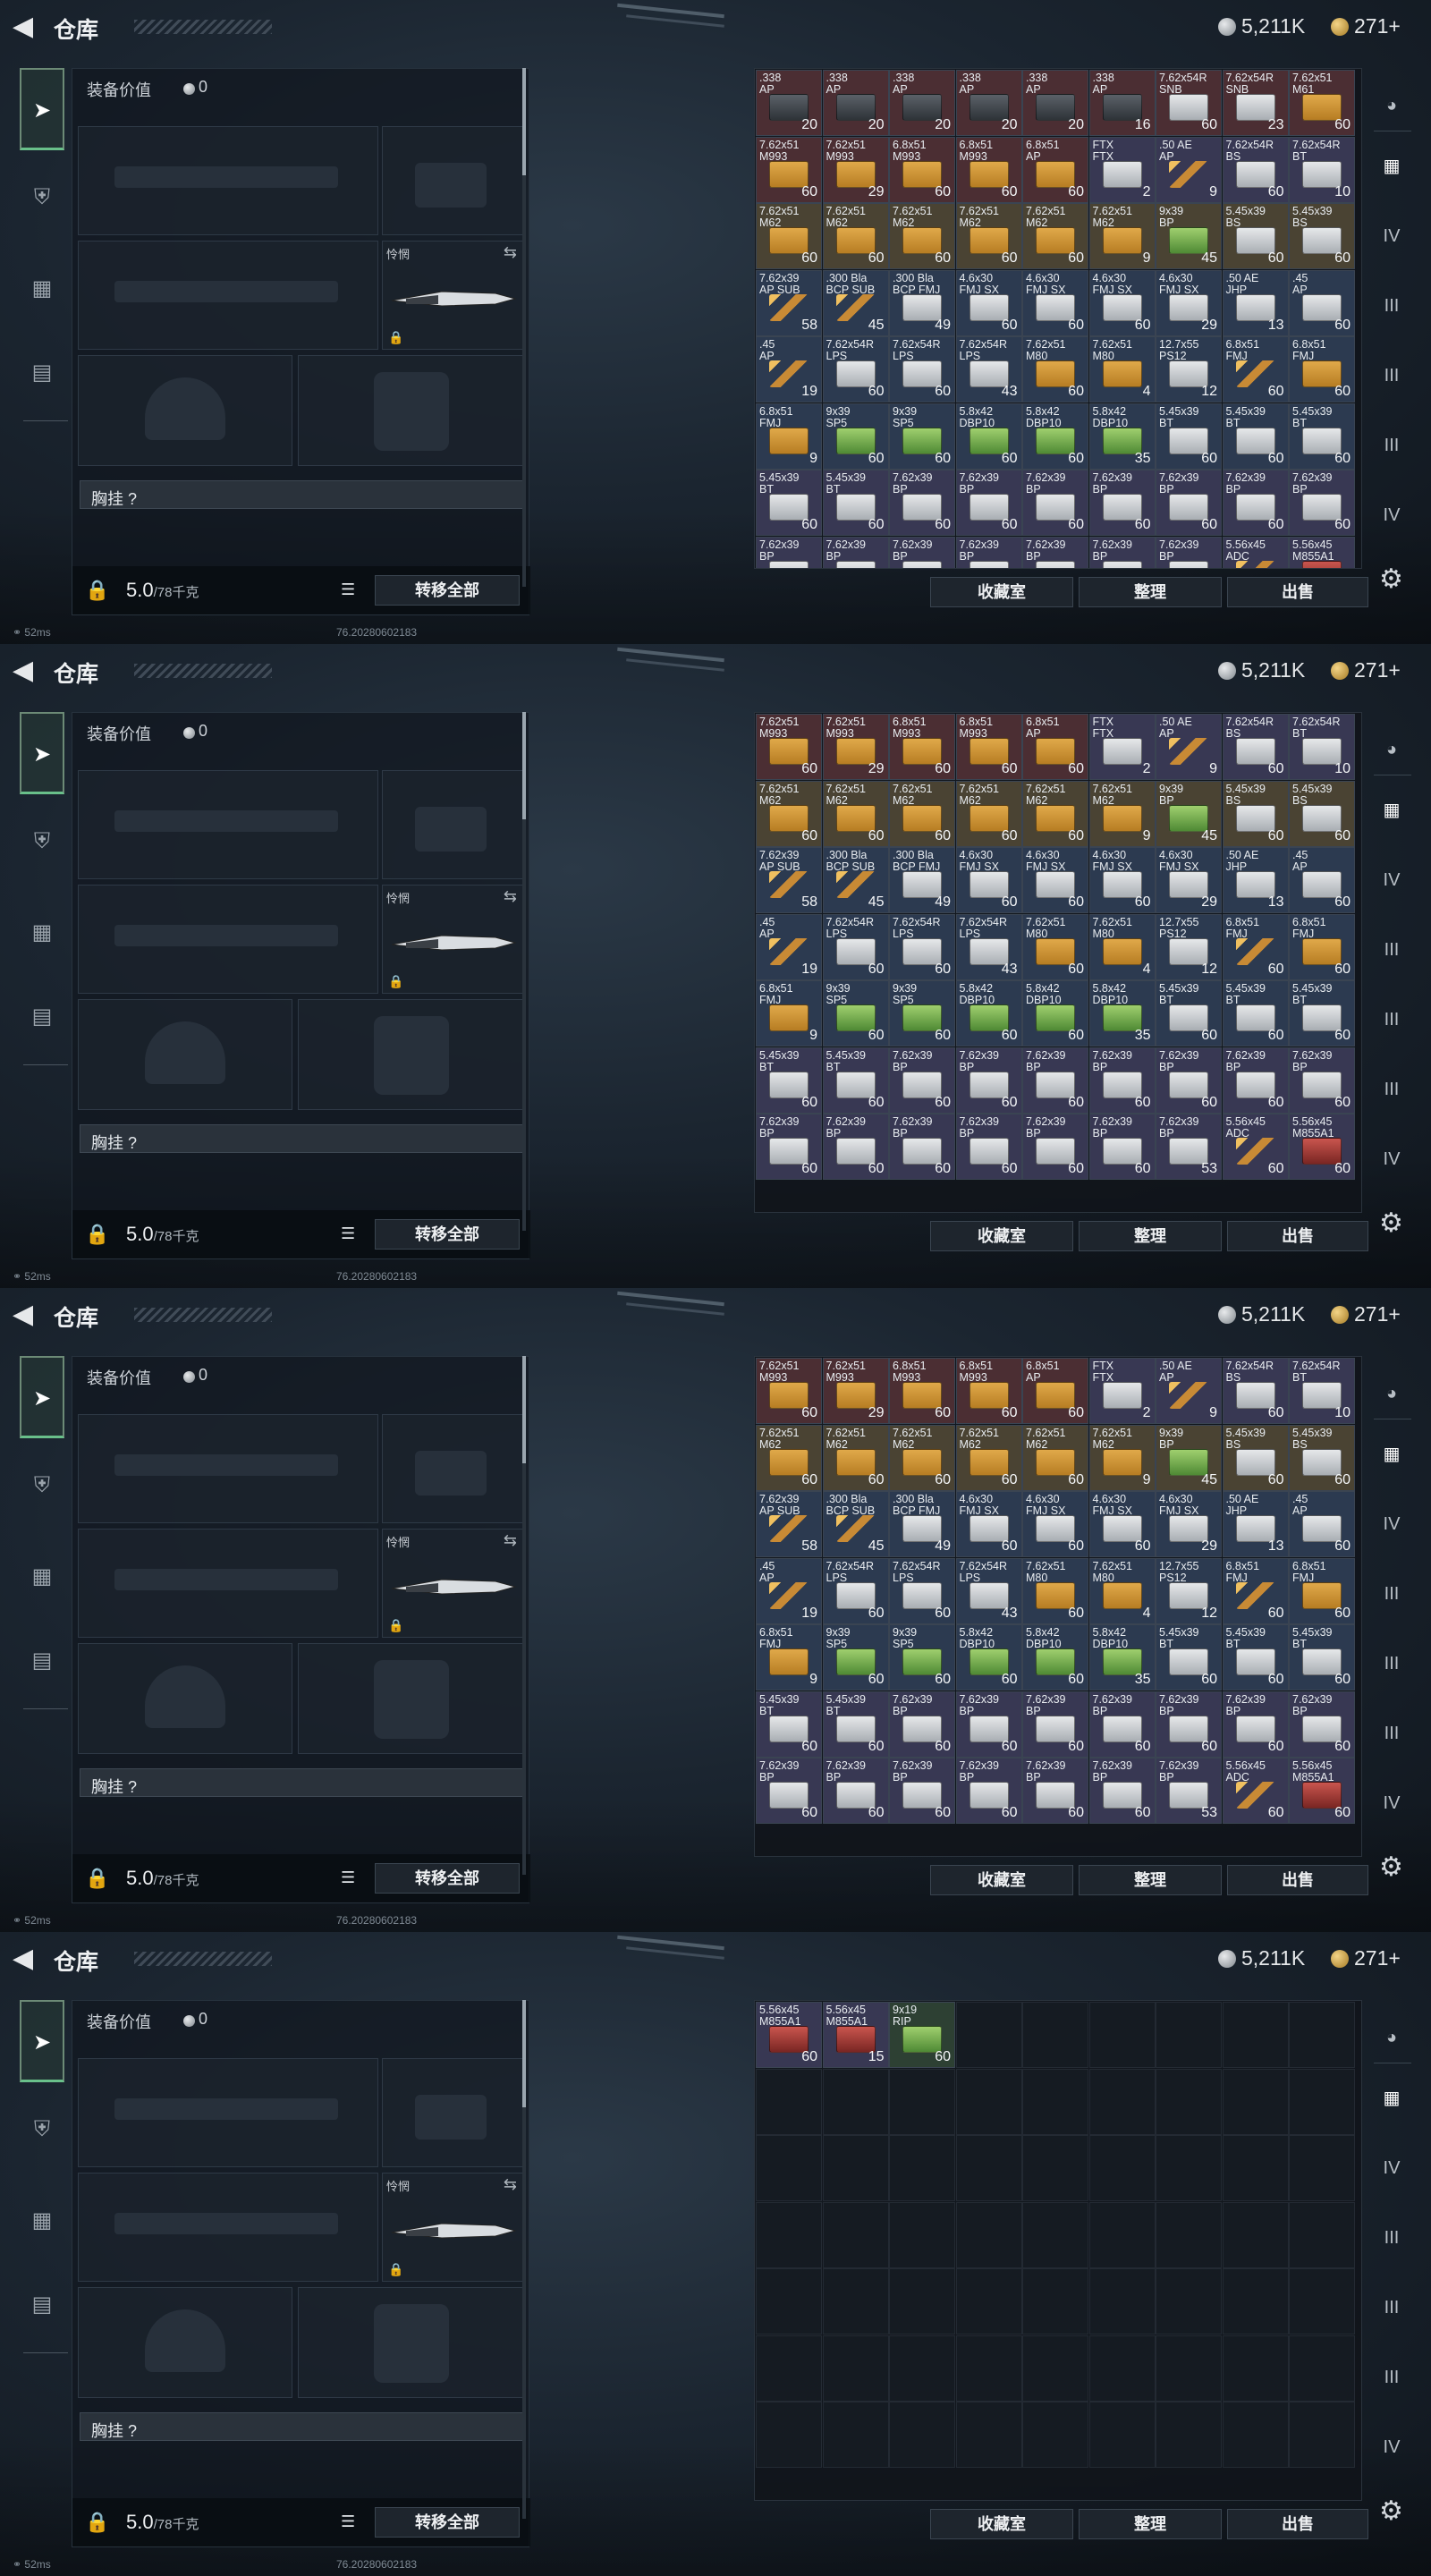 This screenshot has width=1431, height=2576. I want to click on body-armor-slot, so click(411, 2342).